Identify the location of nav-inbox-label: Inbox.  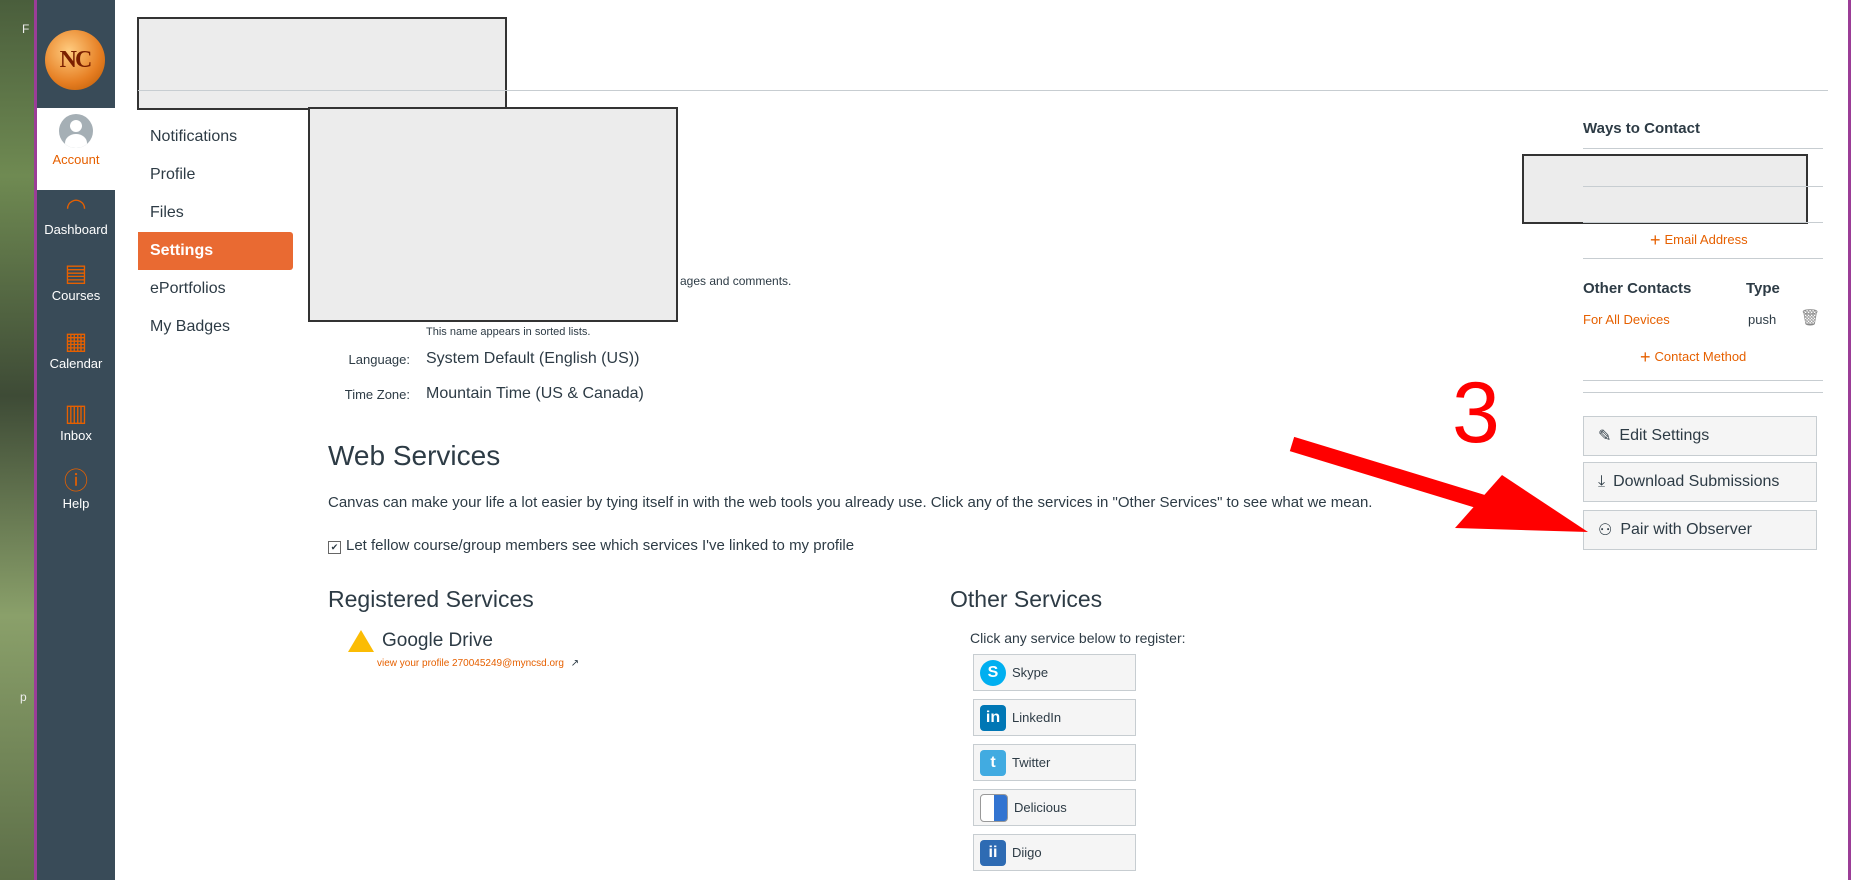
(76, 435).